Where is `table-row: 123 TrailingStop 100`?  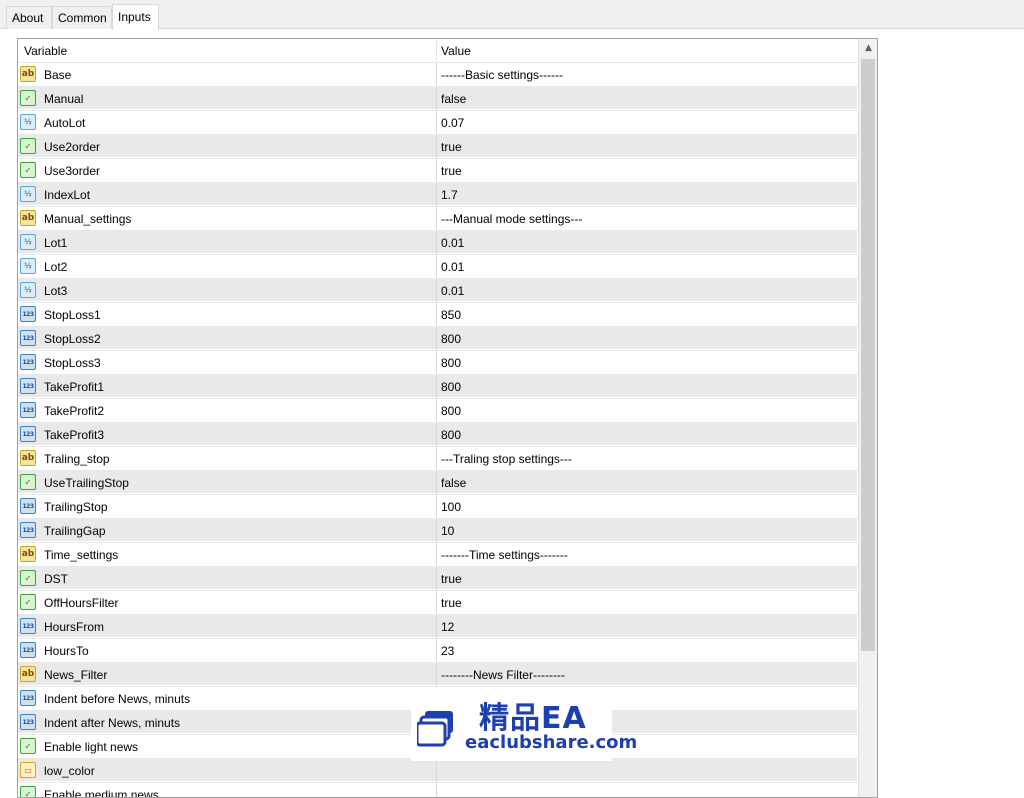 table-row: 123 TrailingStop 100 is located at coordinates (437, 506).